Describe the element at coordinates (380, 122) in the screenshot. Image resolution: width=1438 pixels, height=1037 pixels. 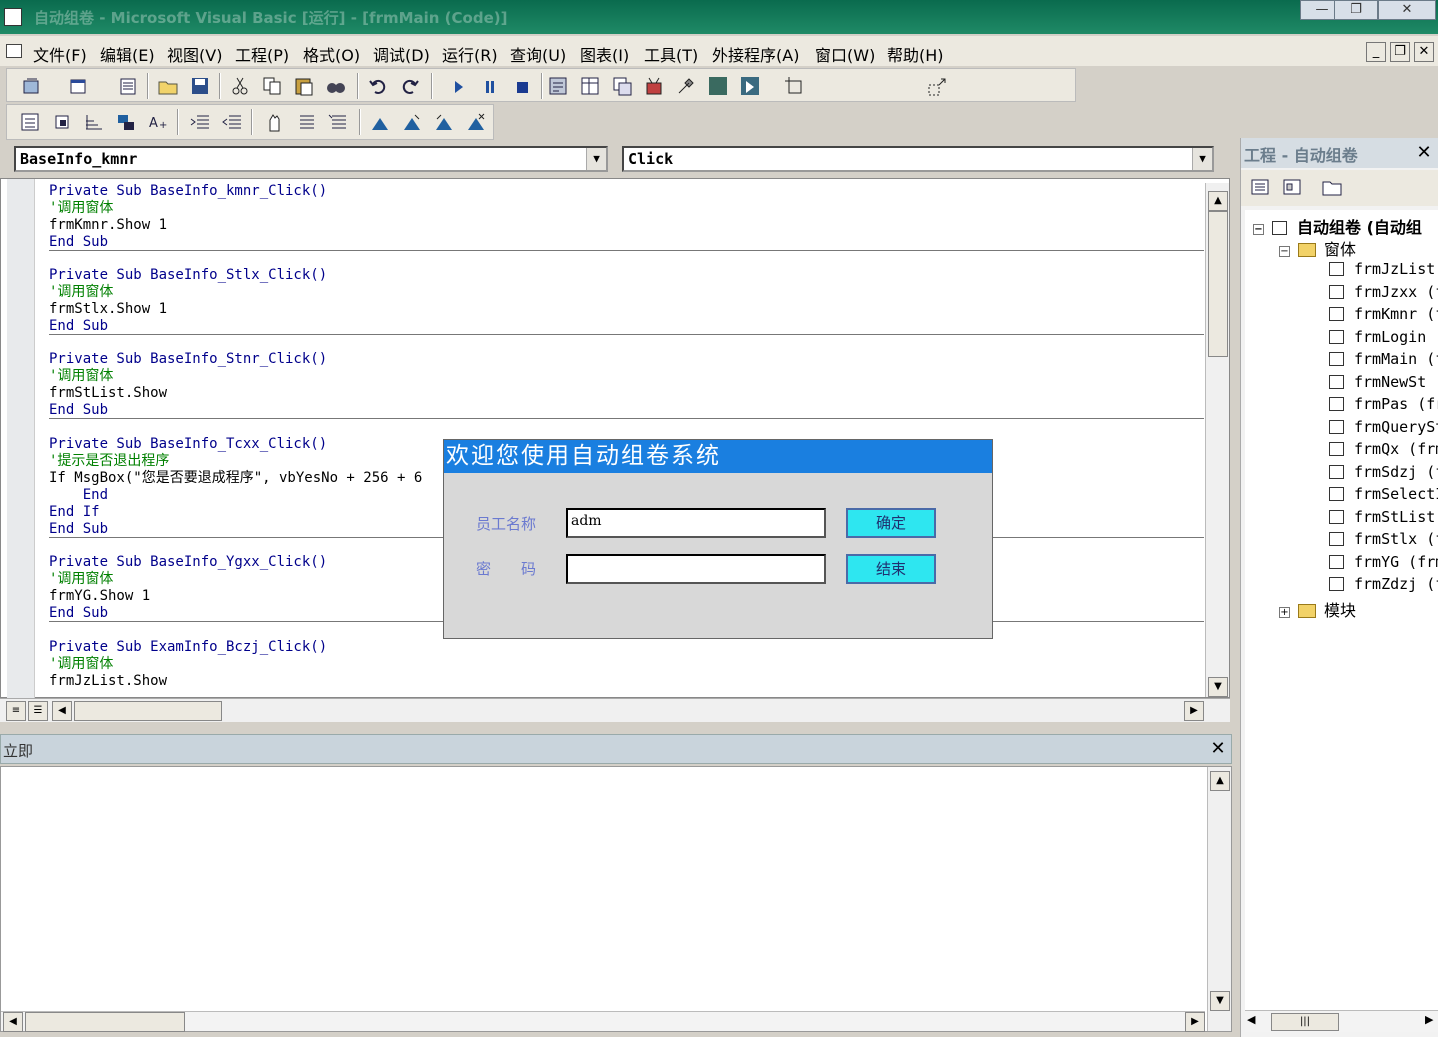
I see `toggle-bookmark-icon` at that location.